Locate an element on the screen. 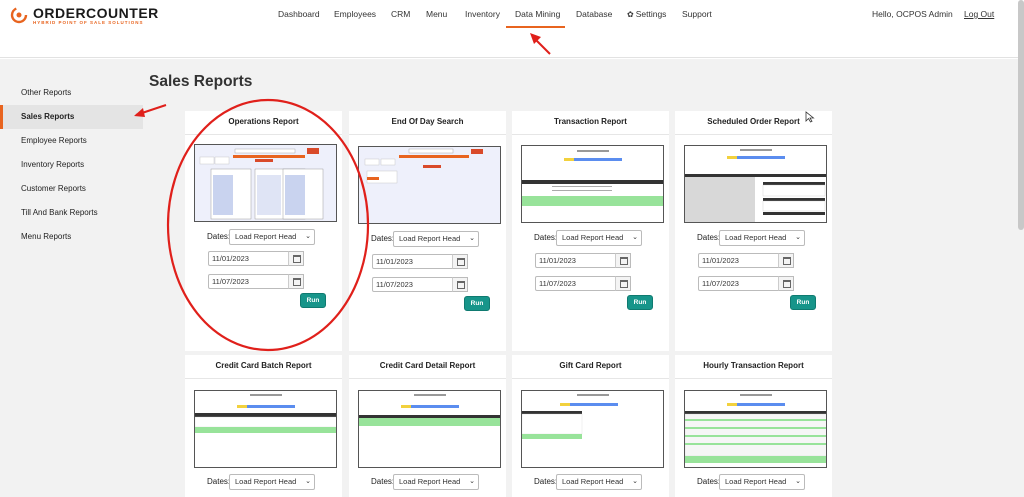 The image size is (1024, 497). nav-support: Support is located at coordinates (697, 14).